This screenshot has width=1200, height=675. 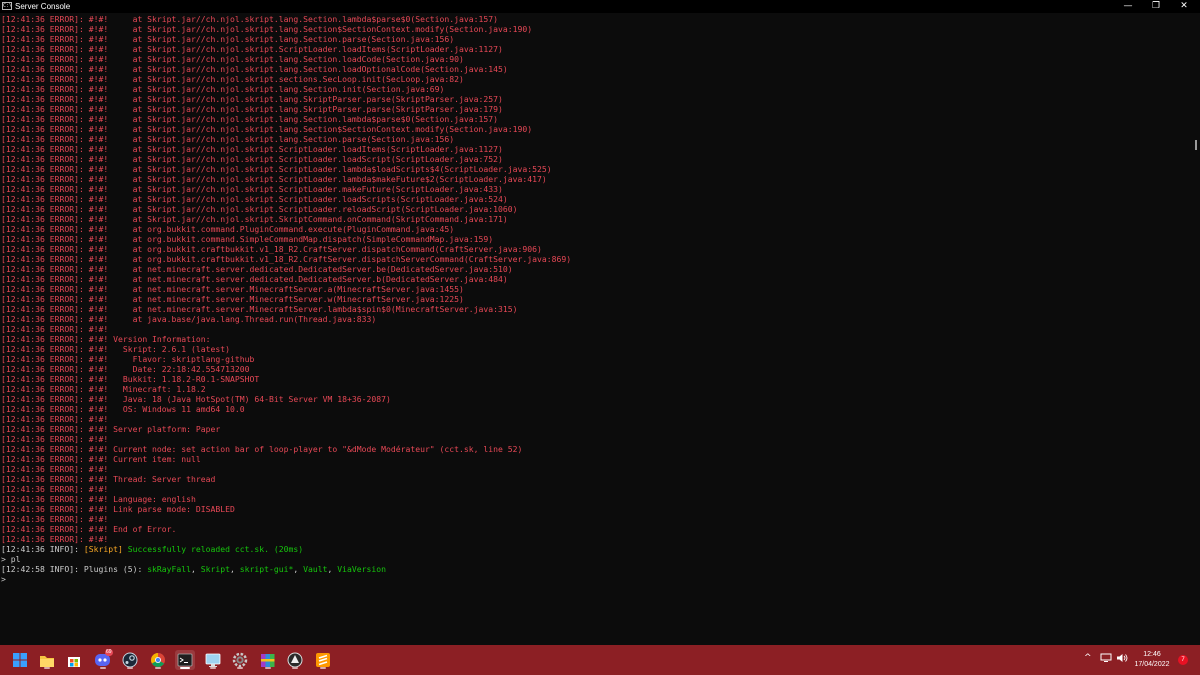 I want to click on taskbar-file-explorer, so click(x=47, y=660).